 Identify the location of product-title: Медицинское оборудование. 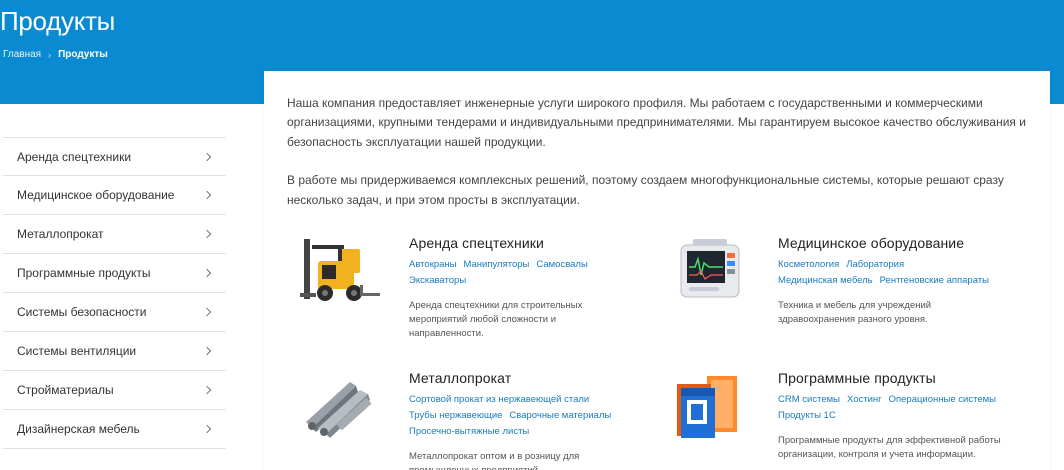
(903, 243).